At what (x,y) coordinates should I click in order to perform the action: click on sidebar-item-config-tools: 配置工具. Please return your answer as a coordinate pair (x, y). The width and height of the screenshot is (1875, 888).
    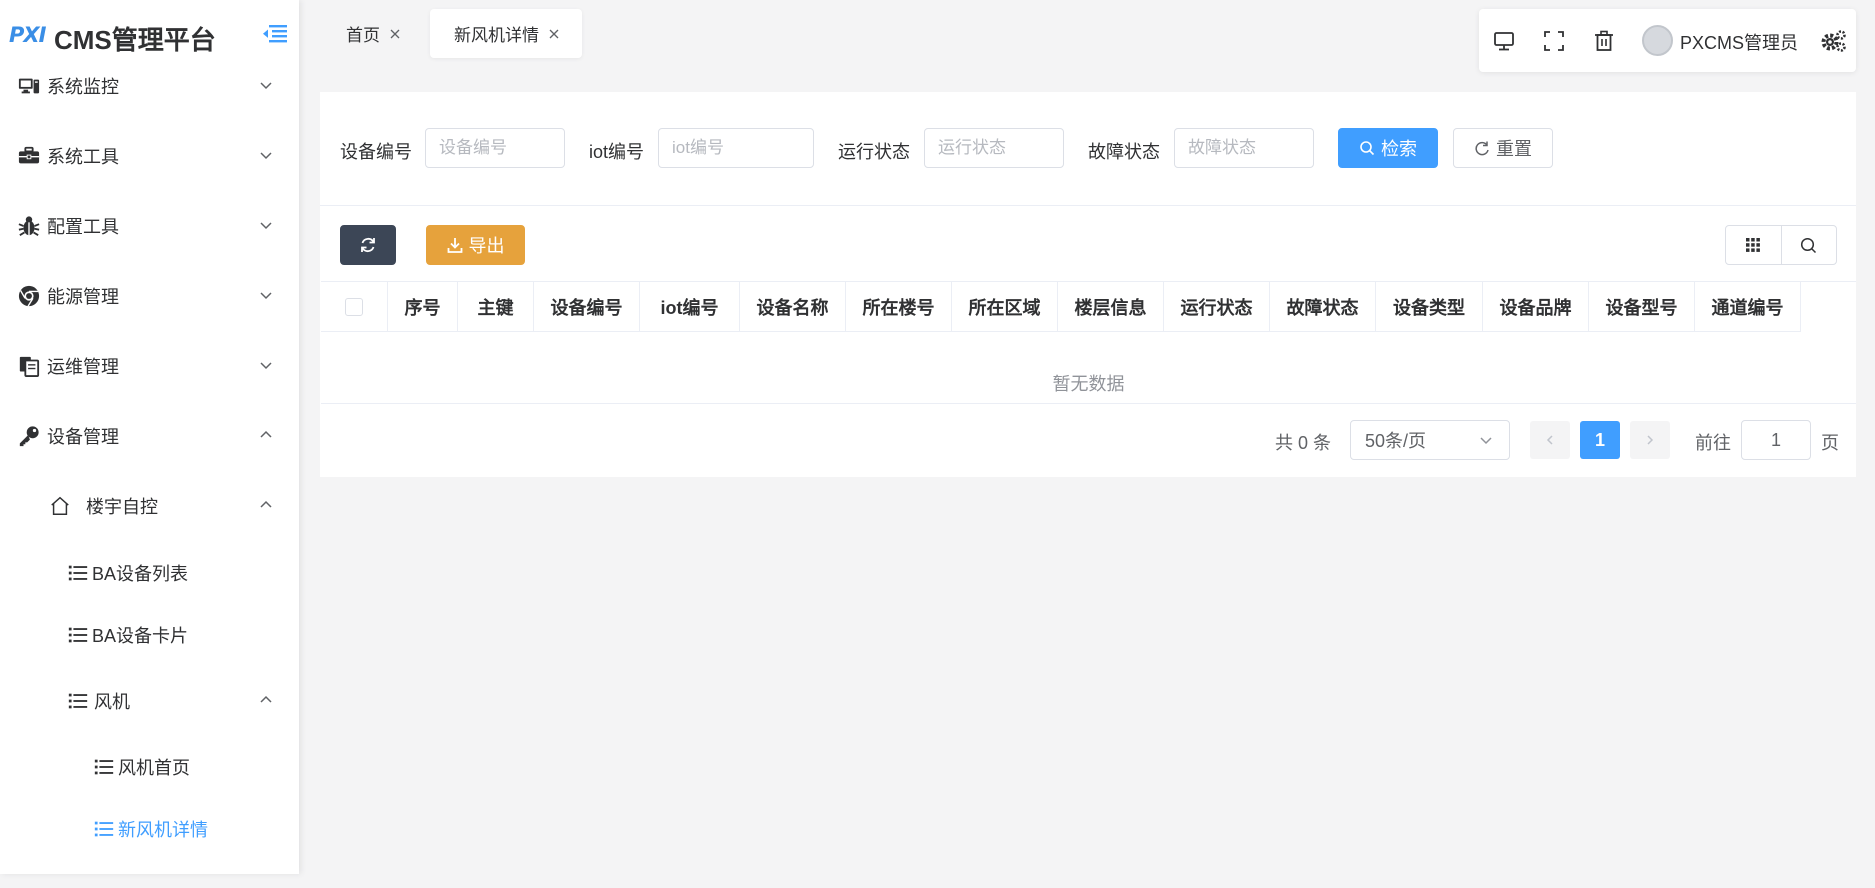
    Looking at the image, I should click on (149, 226).